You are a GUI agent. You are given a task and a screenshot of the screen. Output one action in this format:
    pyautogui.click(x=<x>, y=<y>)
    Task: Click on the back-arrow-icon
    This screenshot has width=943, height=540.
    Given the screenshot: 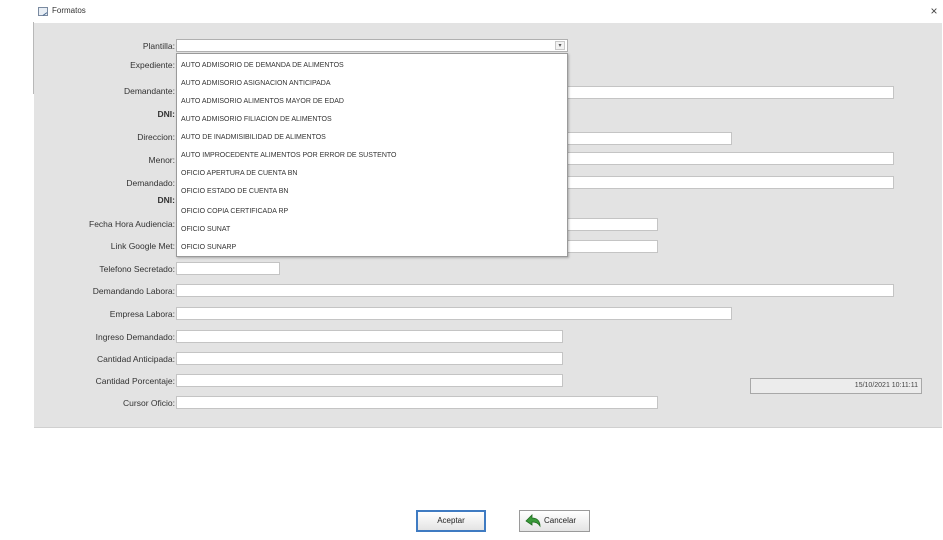 What is the action you would take?
    pyautogui.click(x=533, y=521)
    